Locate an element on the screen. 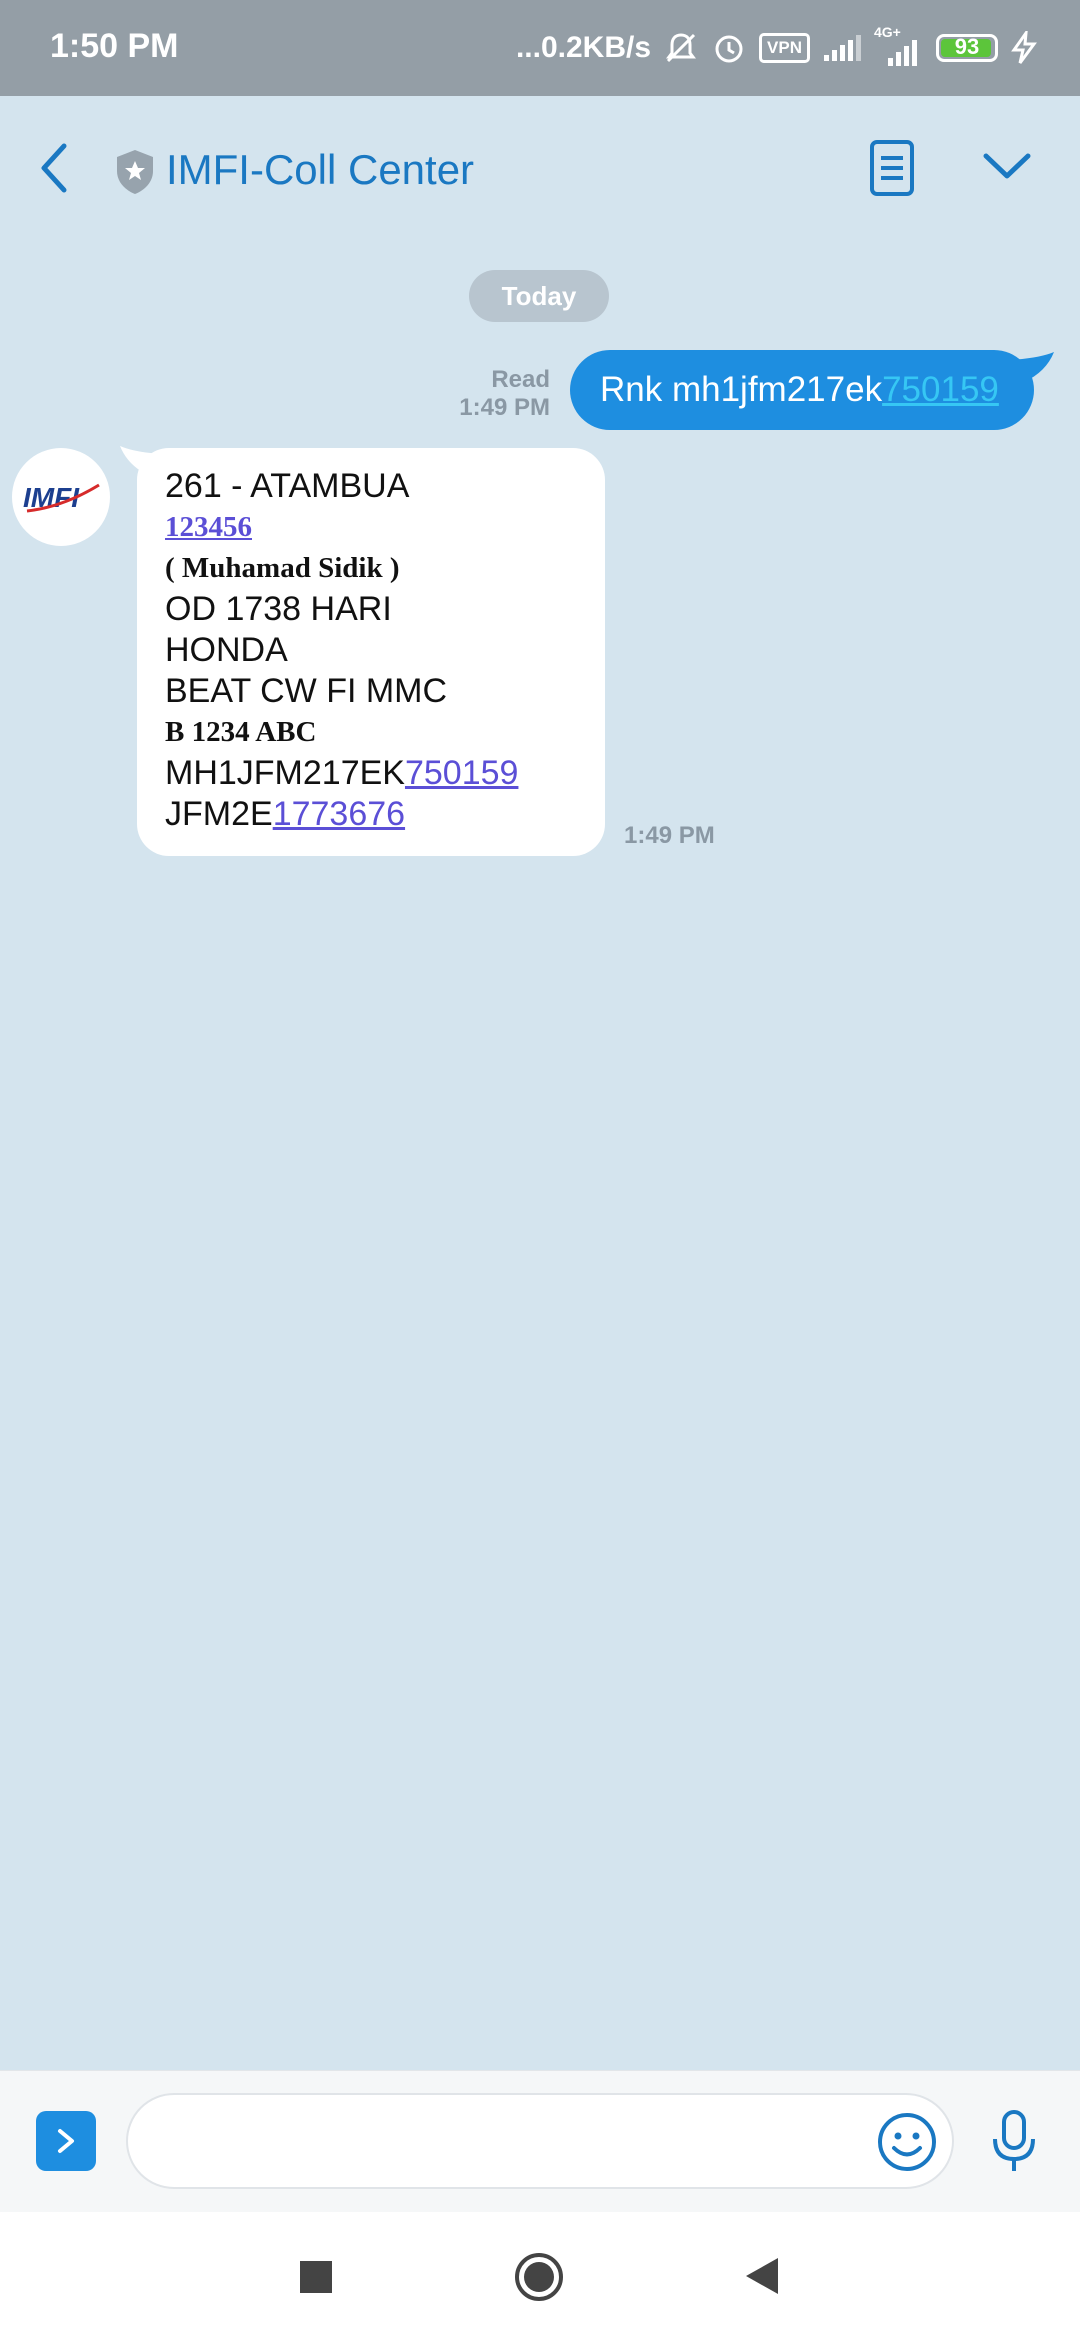  message-line-engine: JFM2E1773676 is located at coordinates (371, 814).